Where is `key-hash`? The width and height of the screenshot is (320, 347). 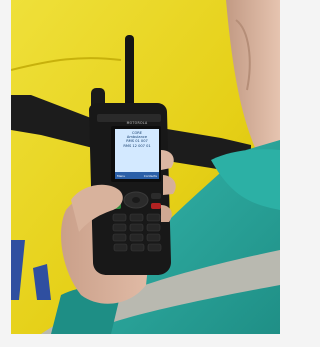 key-hash is located at coordinates (154, 247).